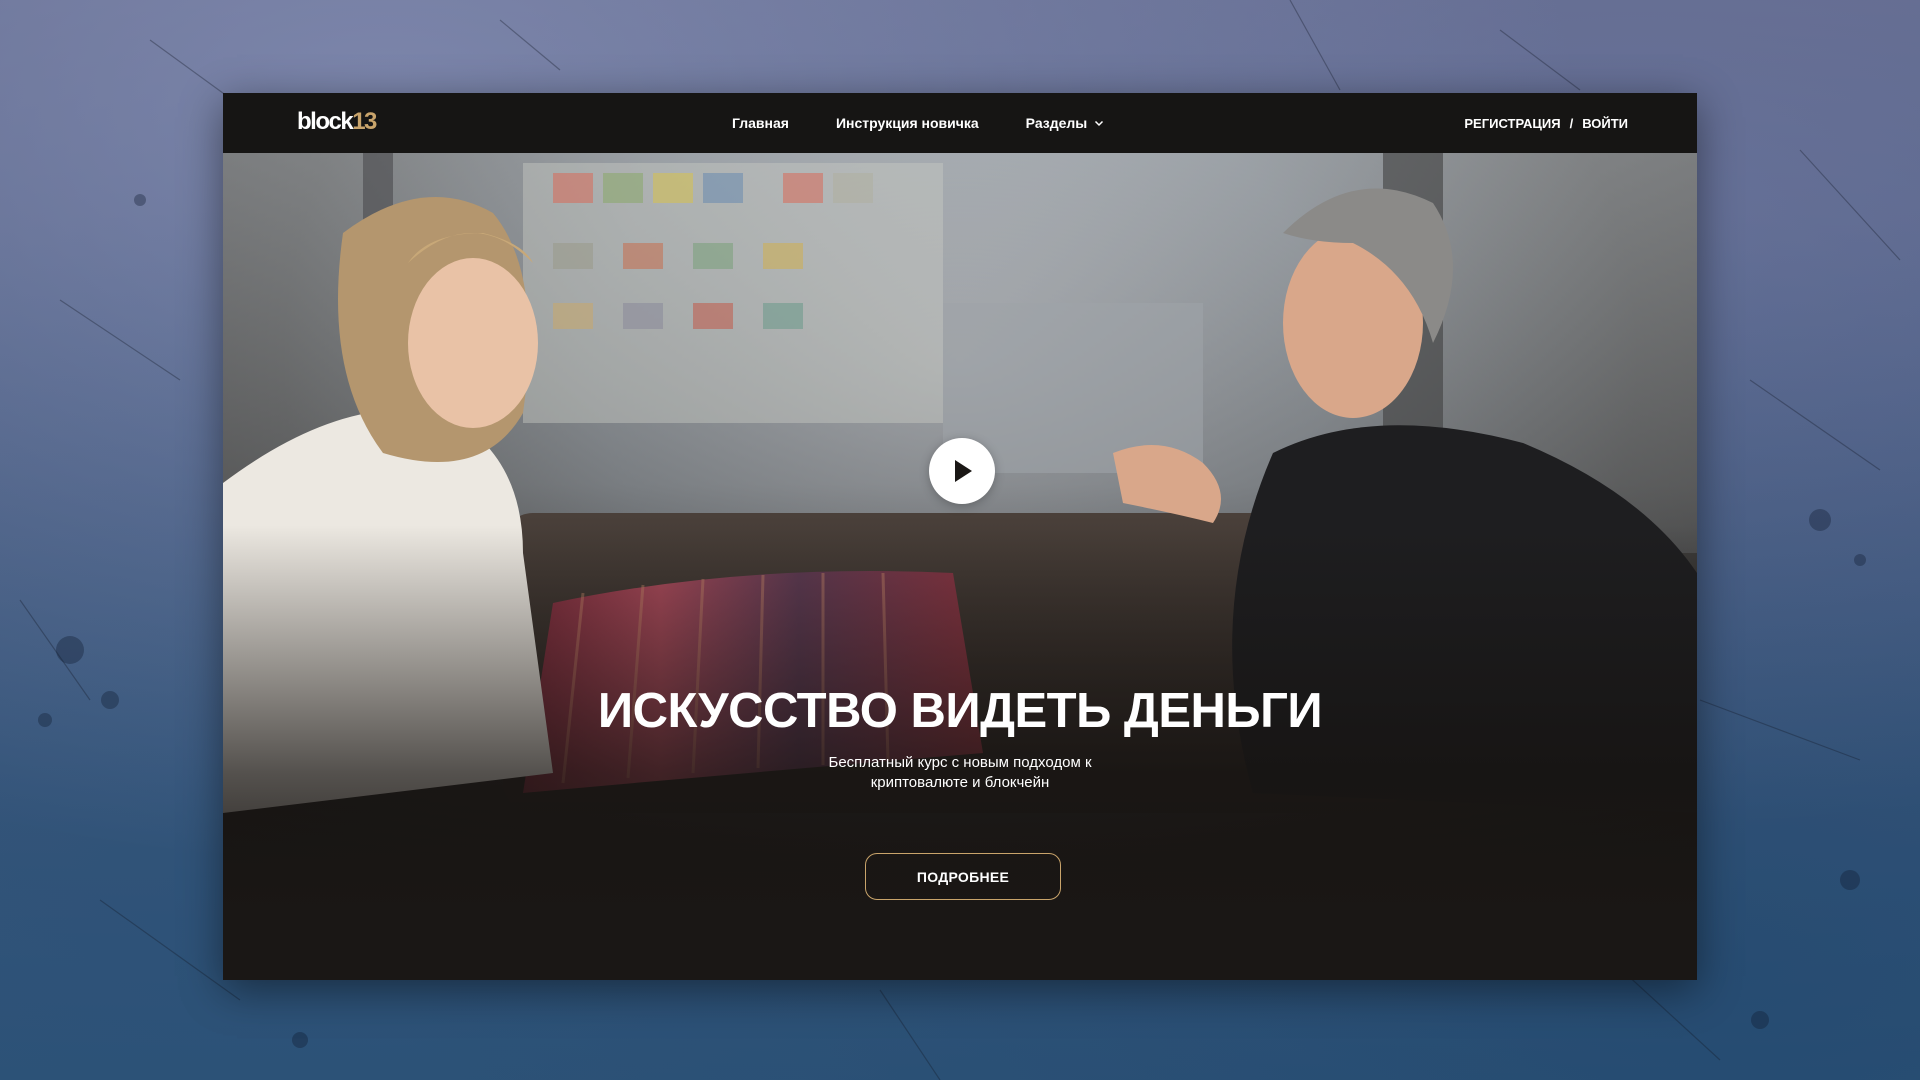 The width and height of the screenshot is (1920, 1080). What do you see at coordinates (1099, 123) in the screenshot?
I see `chevron-down-icon` at bounding box center [1099, 123].